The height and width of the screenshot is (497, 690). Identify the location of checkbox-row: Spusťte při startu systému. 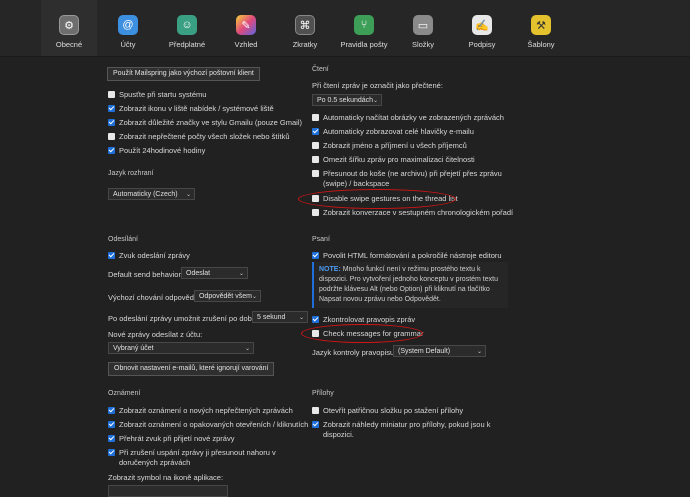
(157, 95).